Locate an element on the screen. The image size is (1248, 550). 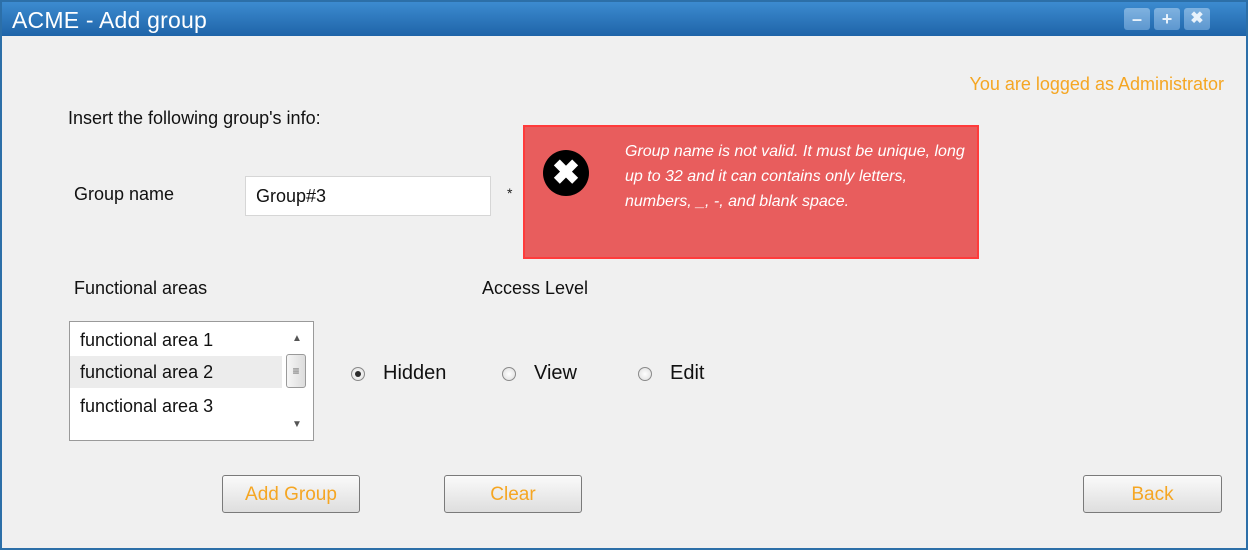
scroll-down-arrow-icon: ▼ is located at coordinates (297, 425).